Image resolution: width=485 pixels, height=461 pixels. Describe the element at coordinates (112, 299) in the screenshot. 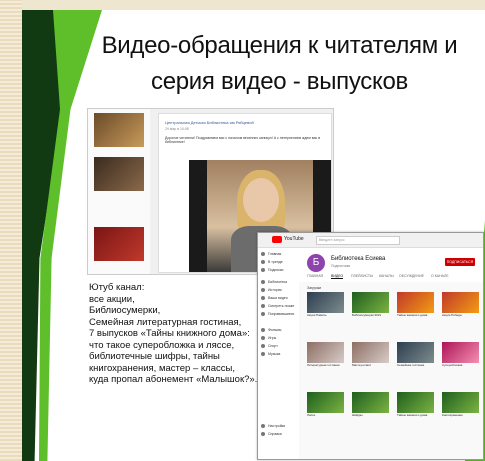

I see `desc-line: все акции,` at that location.